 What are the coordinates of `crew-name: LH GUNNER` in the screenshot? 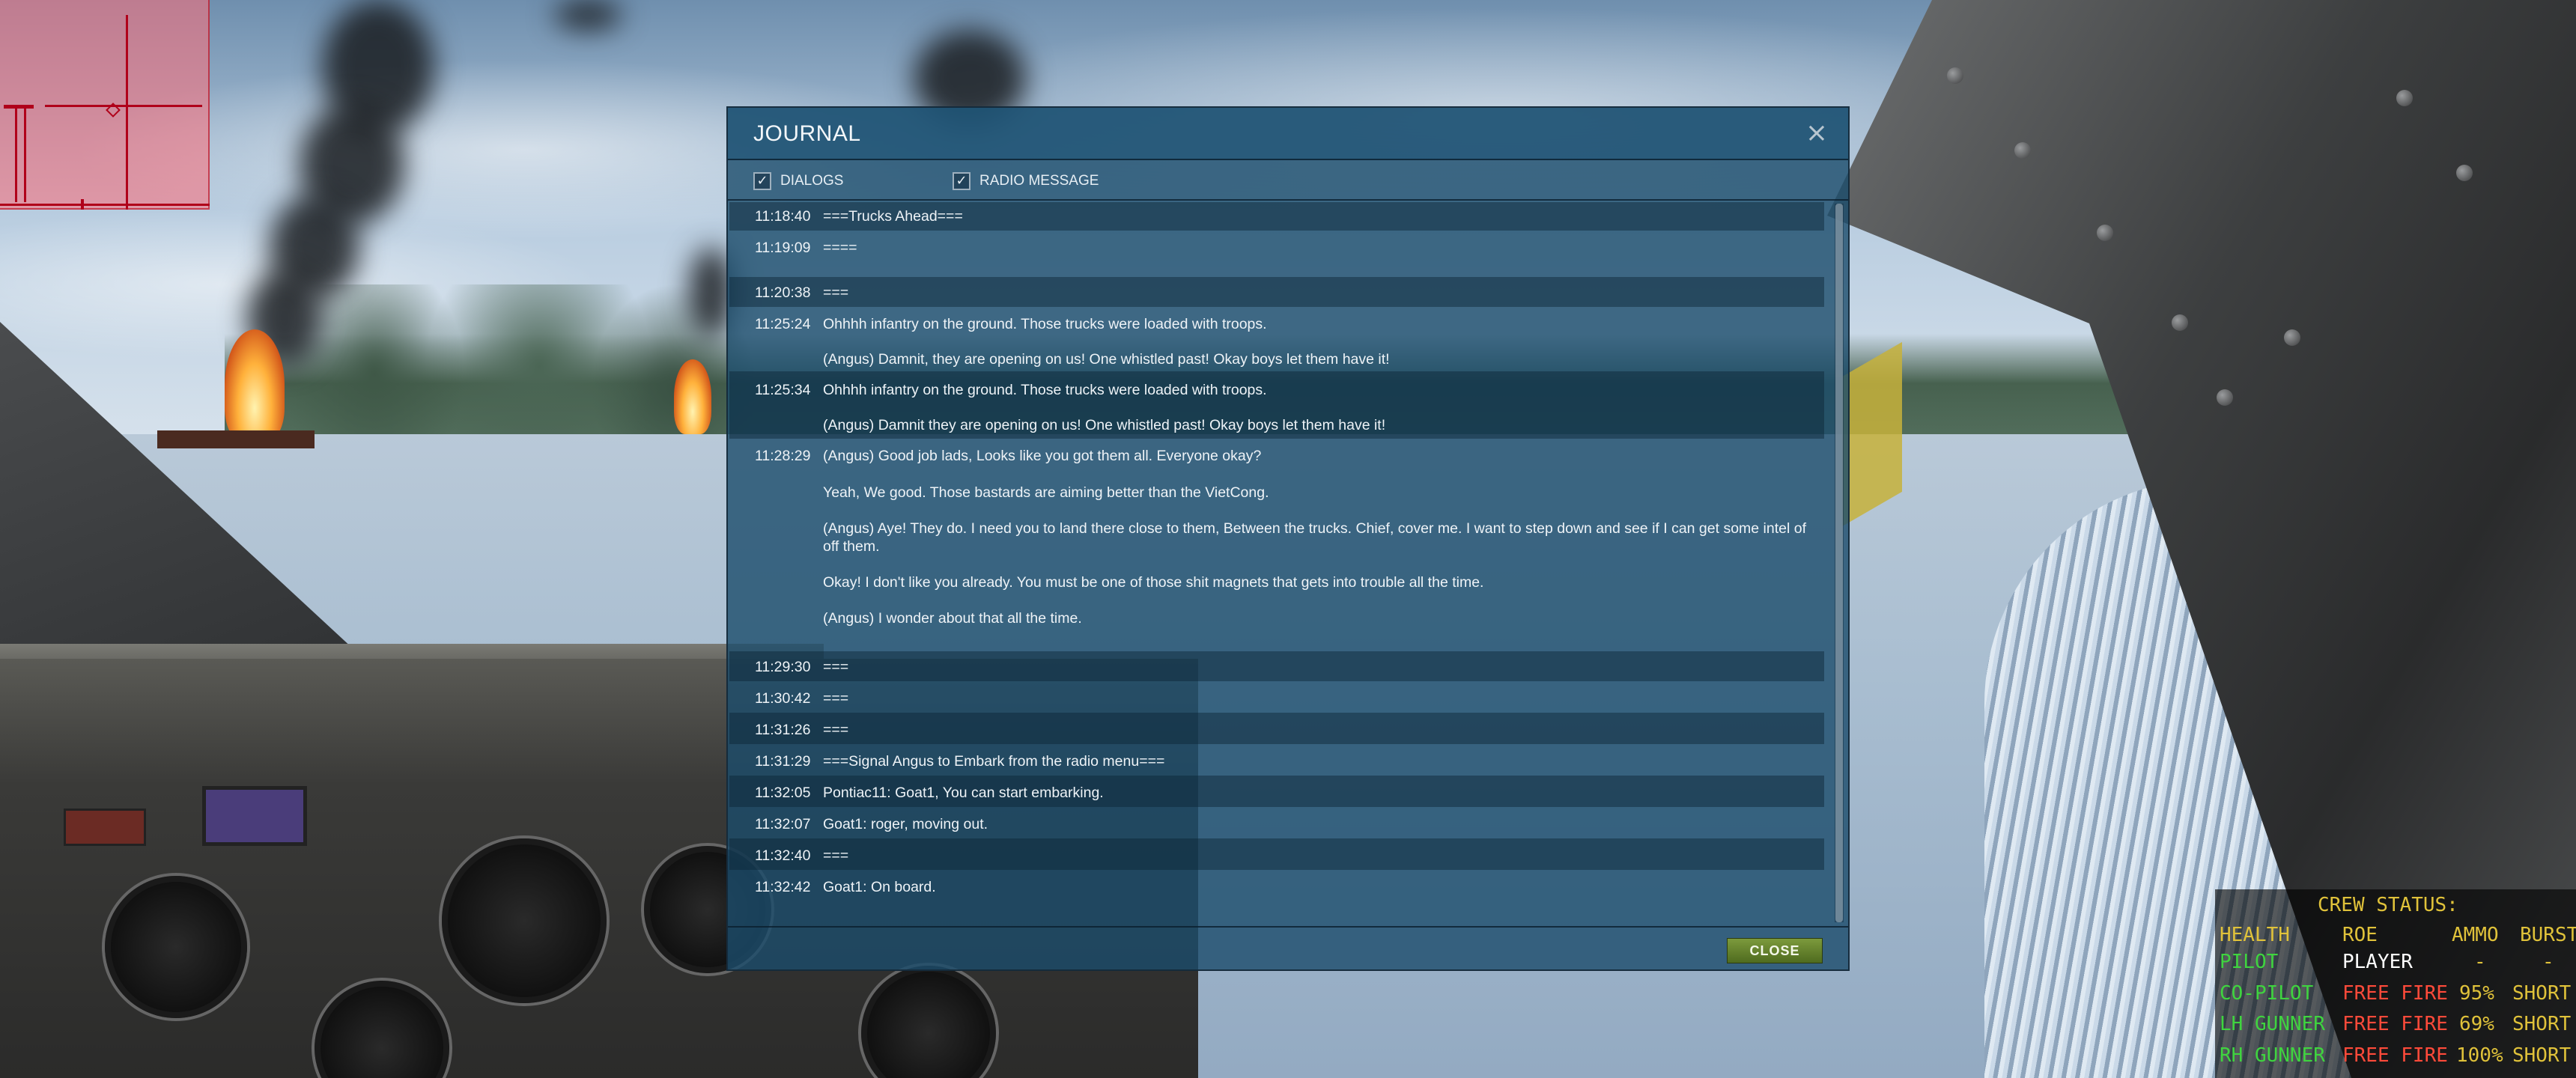 It's located at (2272, 1024).